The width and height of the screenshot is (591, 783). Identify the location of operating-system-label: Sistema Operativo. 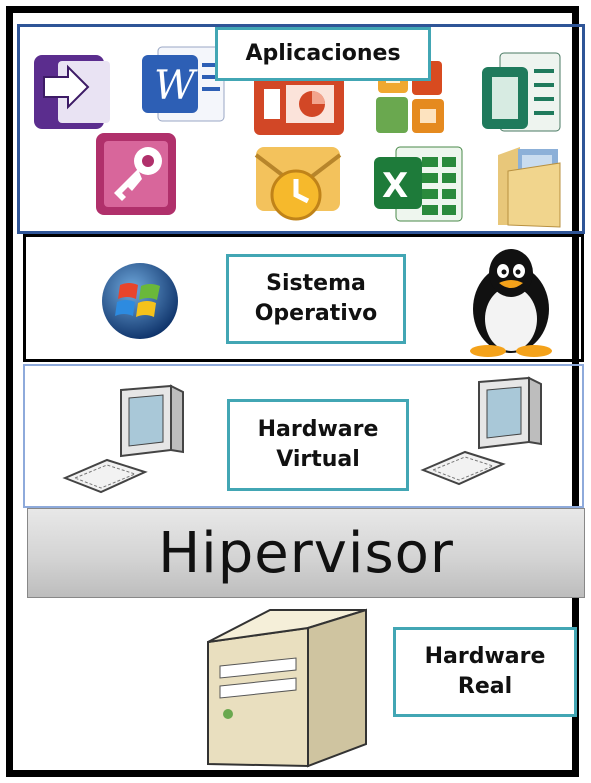
(316, 299).